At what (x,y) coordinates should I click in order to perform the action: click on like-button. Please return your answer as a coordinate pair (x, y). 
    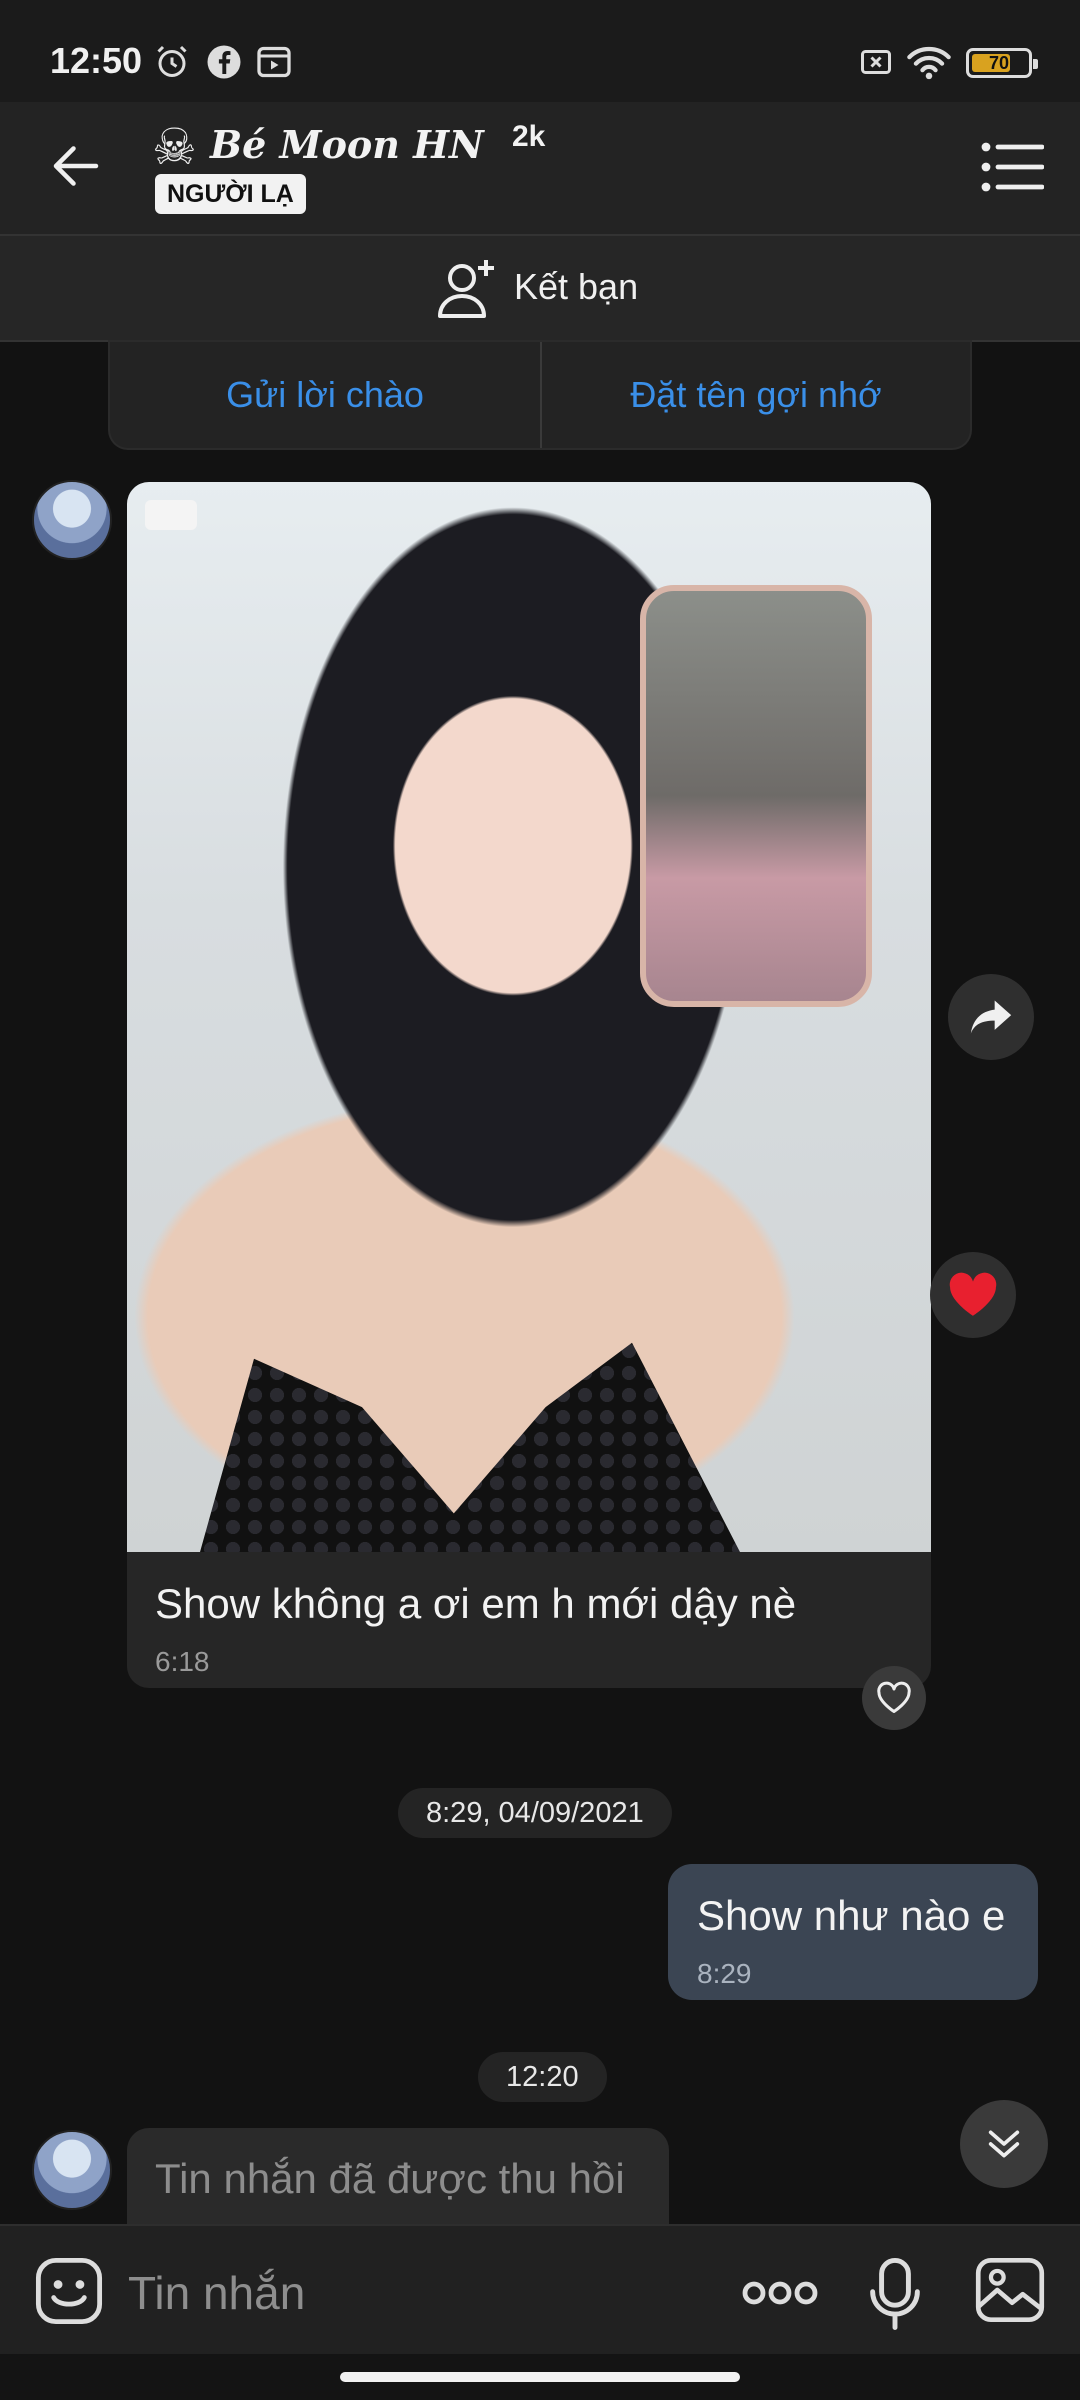
    Looking at the image, I should click on (894, 1698).